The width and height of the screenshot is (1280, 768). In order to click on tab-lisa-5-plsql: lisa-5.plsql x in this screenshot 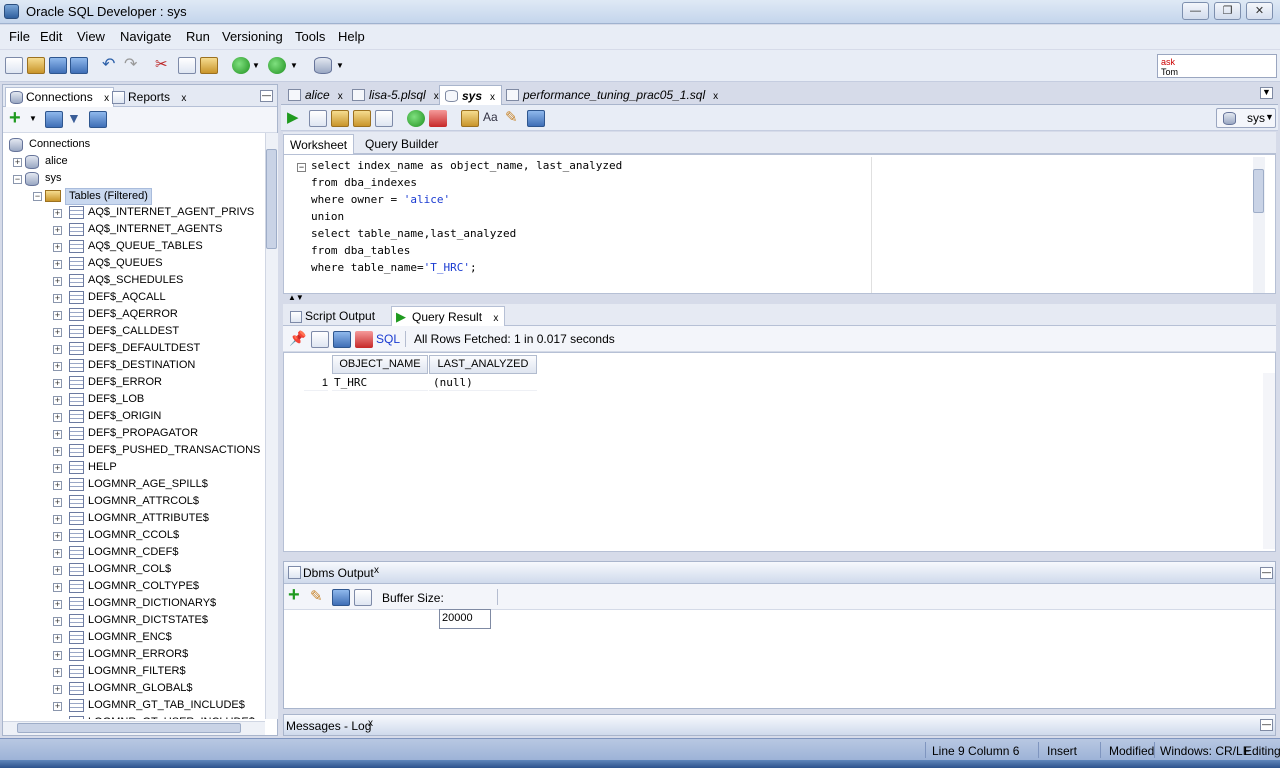, I will do `click(396, 95)`.